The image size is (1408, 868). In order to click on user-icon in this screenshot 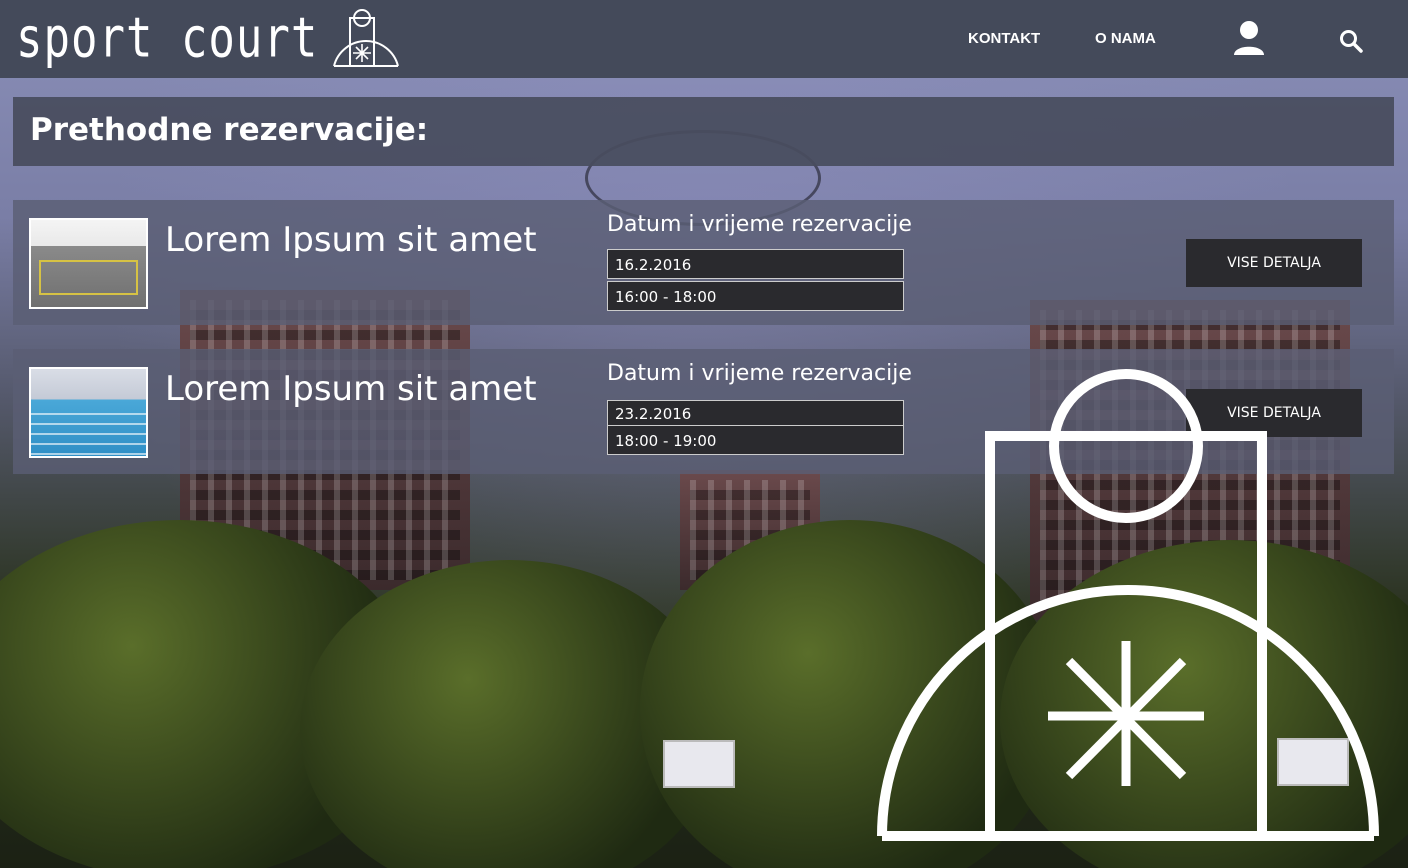, I will do `click(1249, 38)`.